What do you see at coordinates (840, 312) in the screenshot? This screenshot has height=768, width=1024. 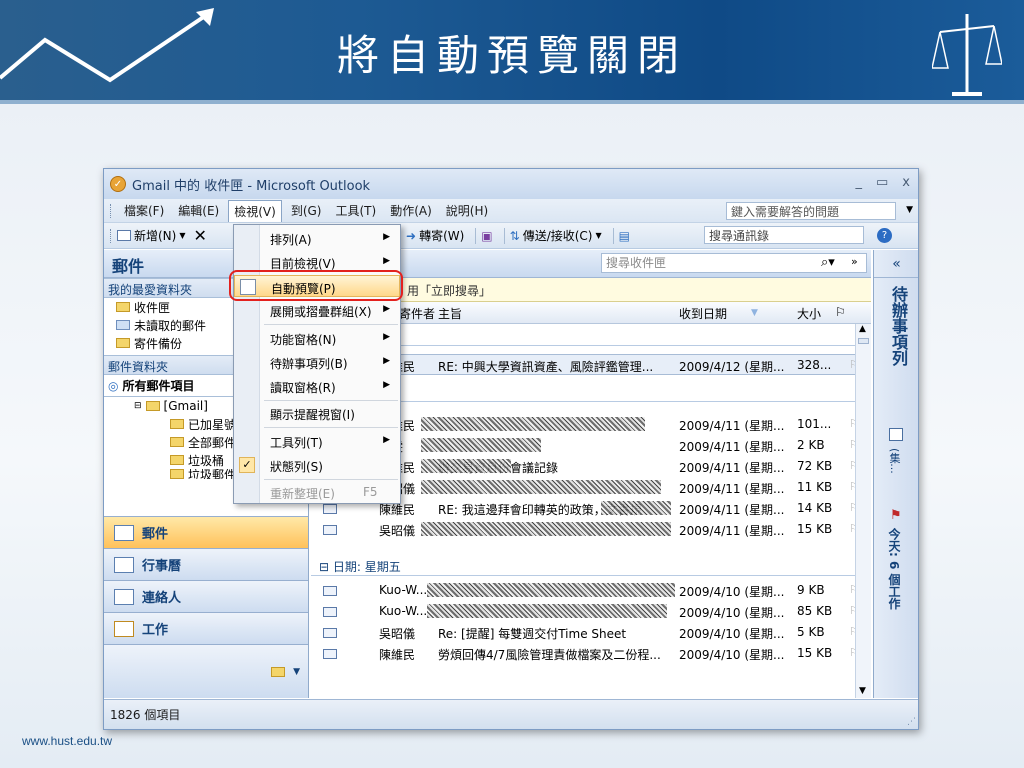 I see `flag-column-icon: ⚐` at bounding box center [840, 312].